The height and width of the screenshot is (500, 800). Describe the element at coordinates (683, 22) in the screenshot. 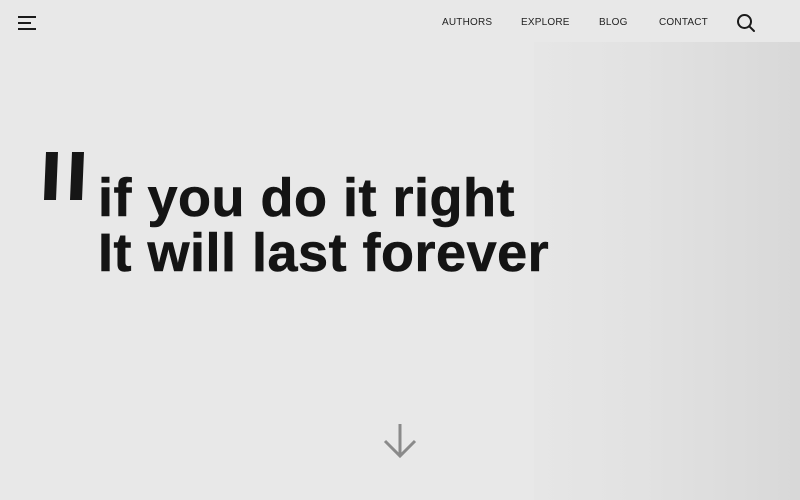

I see `nav-link-contact: CONTACT` at that location.